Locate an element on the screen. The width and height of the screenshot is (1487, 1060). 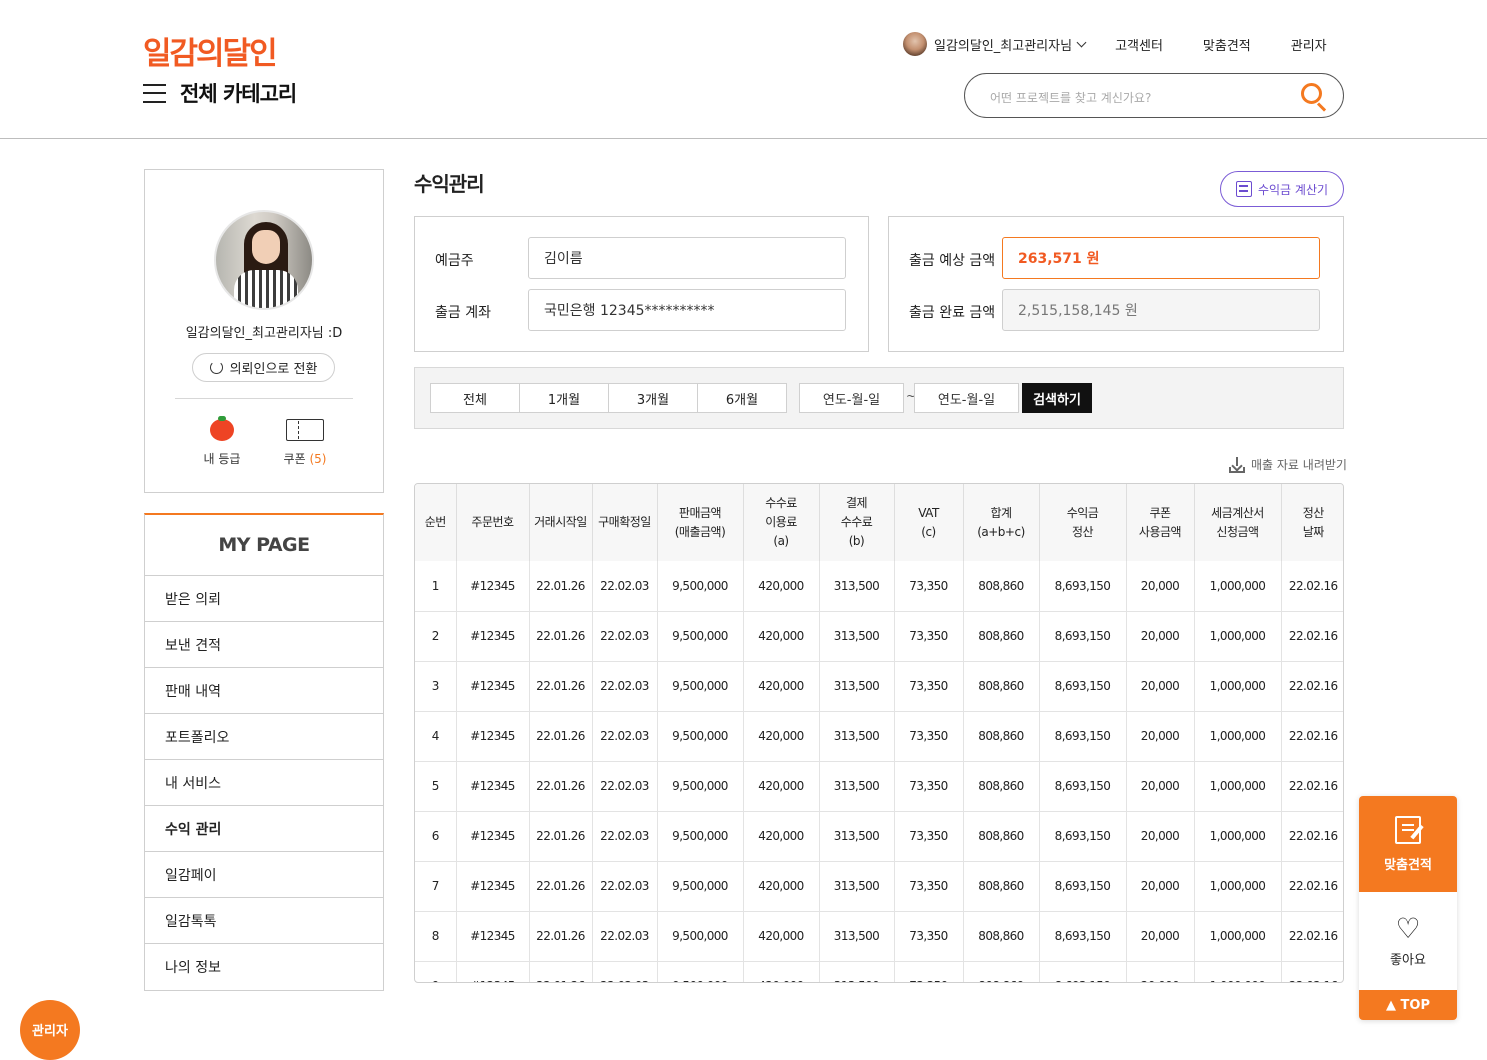
menu-my-info: 나의 정보 is located at coordinates (264, 967).